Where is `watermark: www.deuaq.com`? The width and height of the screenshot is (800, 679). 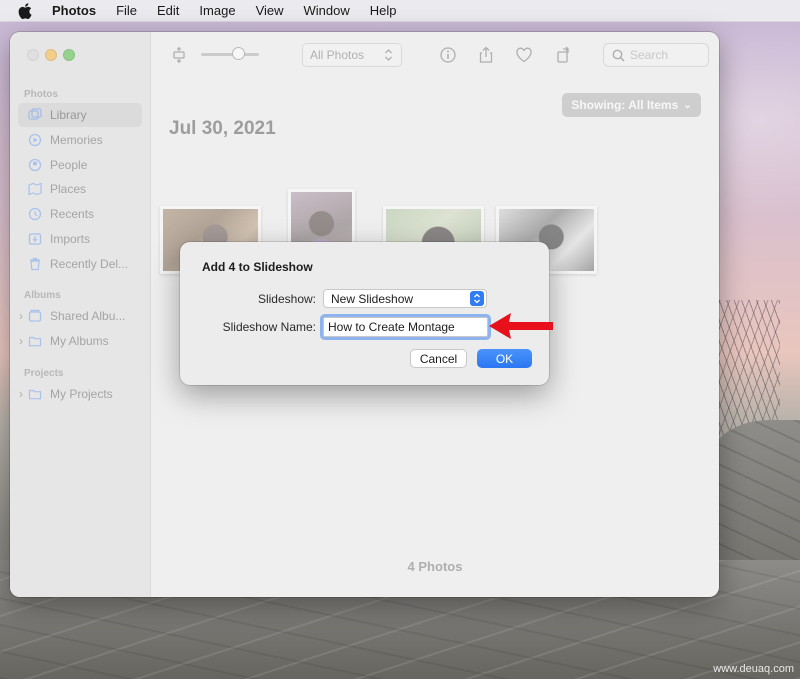
watermark: www.deuaq.com is located at coordinates (753, 669).